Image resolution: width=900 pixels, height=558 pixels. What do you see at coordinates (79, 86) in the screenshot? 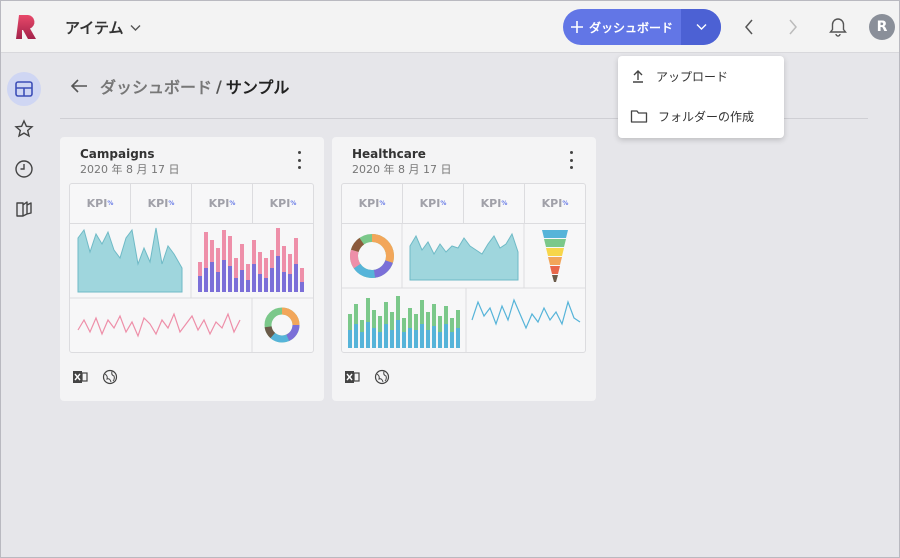
I see `back-arrow-icon` at bounding box center [79, 86].